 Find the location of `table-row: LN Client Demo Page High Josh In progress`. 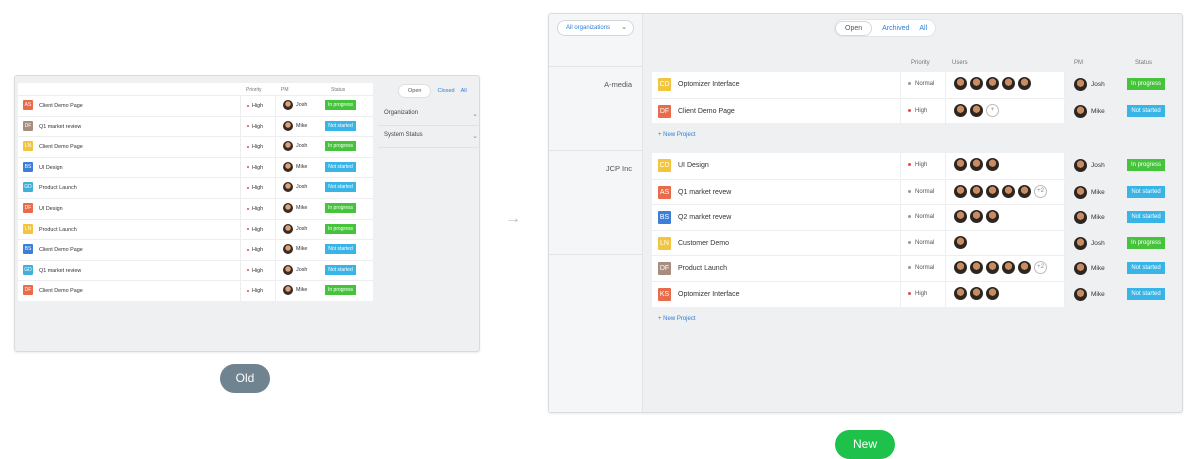

table-row: LN Client Demo Page High Josh In progress is located at coordinates (195, 147).